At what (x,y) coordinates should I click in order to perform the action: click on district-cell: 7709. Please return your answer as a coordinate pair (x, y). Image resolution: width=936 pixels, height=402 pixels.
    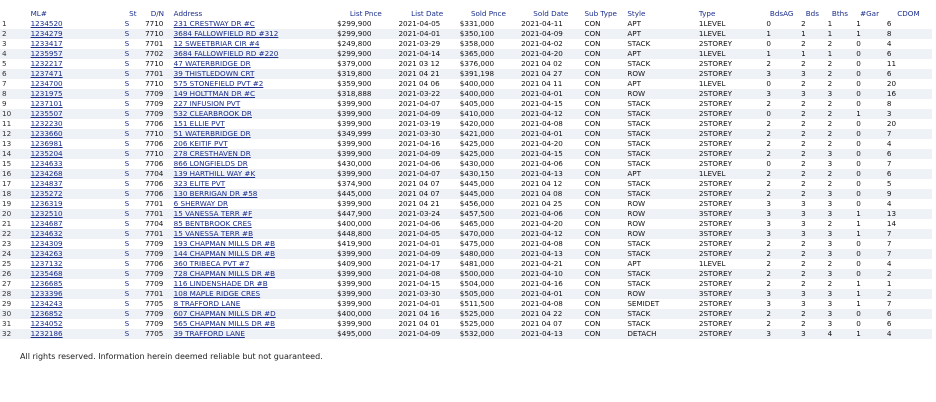
    Looking at the image, I should click on (157, 104).